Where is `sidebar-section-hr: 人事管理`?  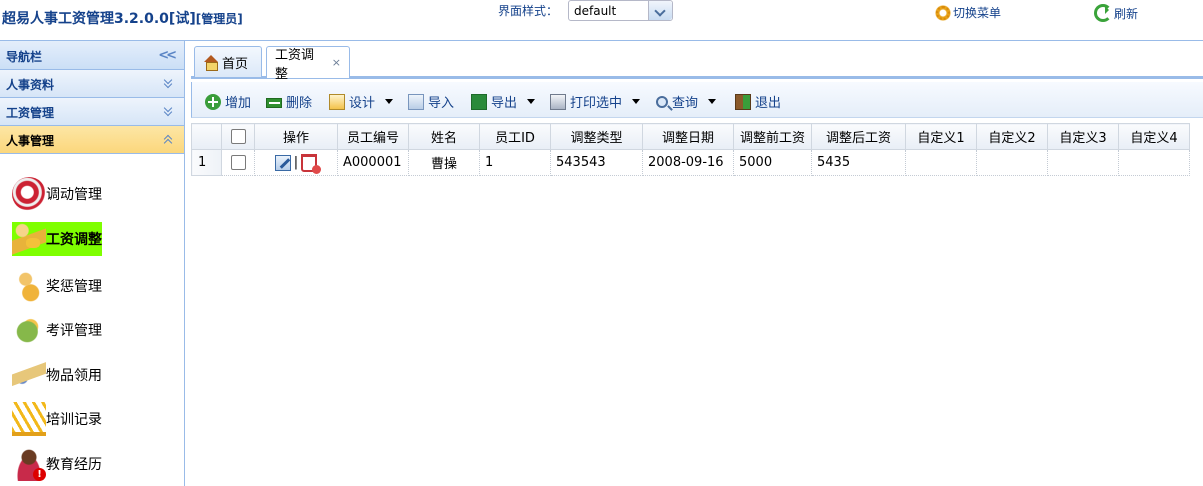 sidebar-section-hr: 人事管理 is located at coordinates (92, 140).